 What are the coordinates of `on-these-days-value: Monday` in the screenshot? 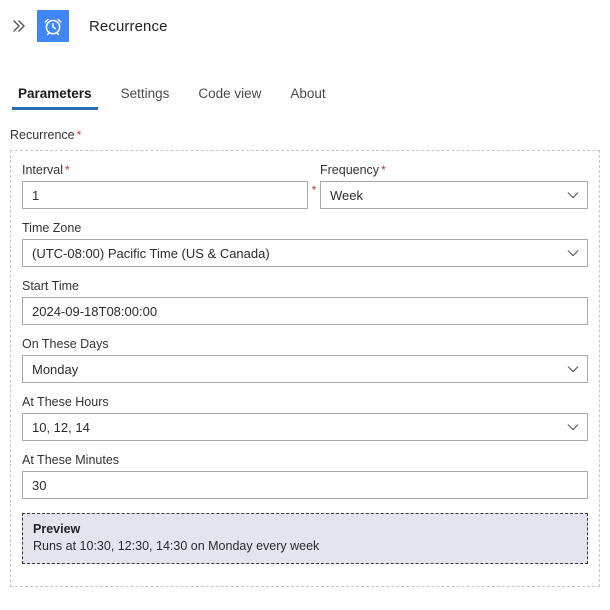 It's located at (55, 369).